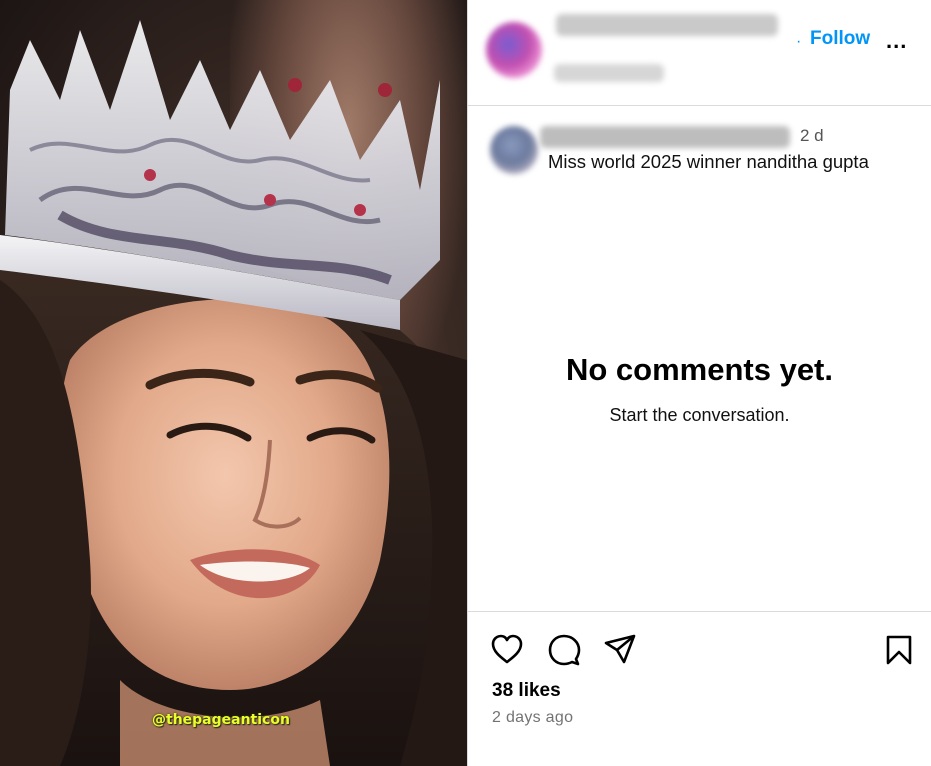  I want to click on author-location-redacted, so click(609, 73).